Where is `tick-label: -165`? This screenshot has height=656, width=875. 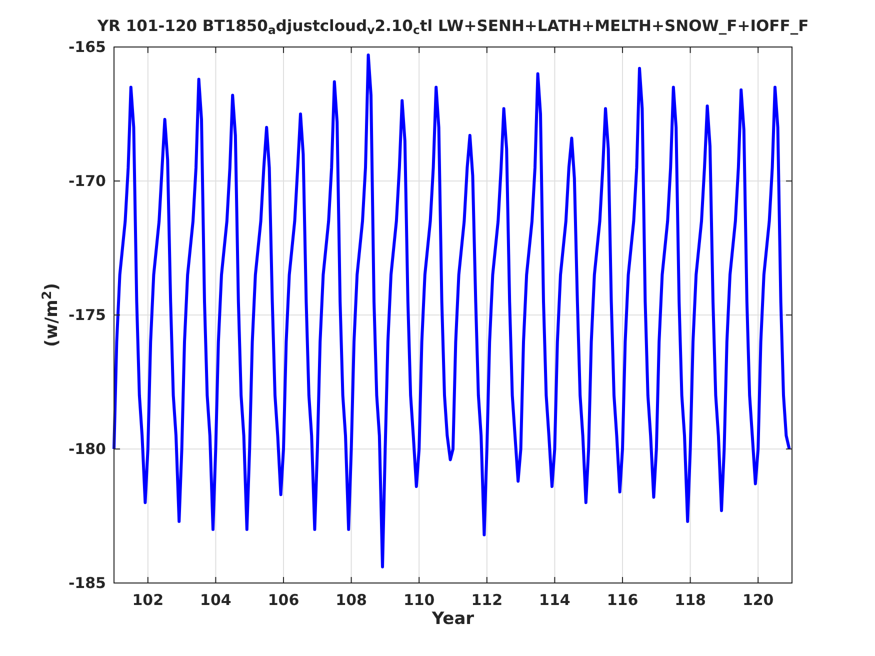
tick-label: -165 is located at coordinates (87, 47).